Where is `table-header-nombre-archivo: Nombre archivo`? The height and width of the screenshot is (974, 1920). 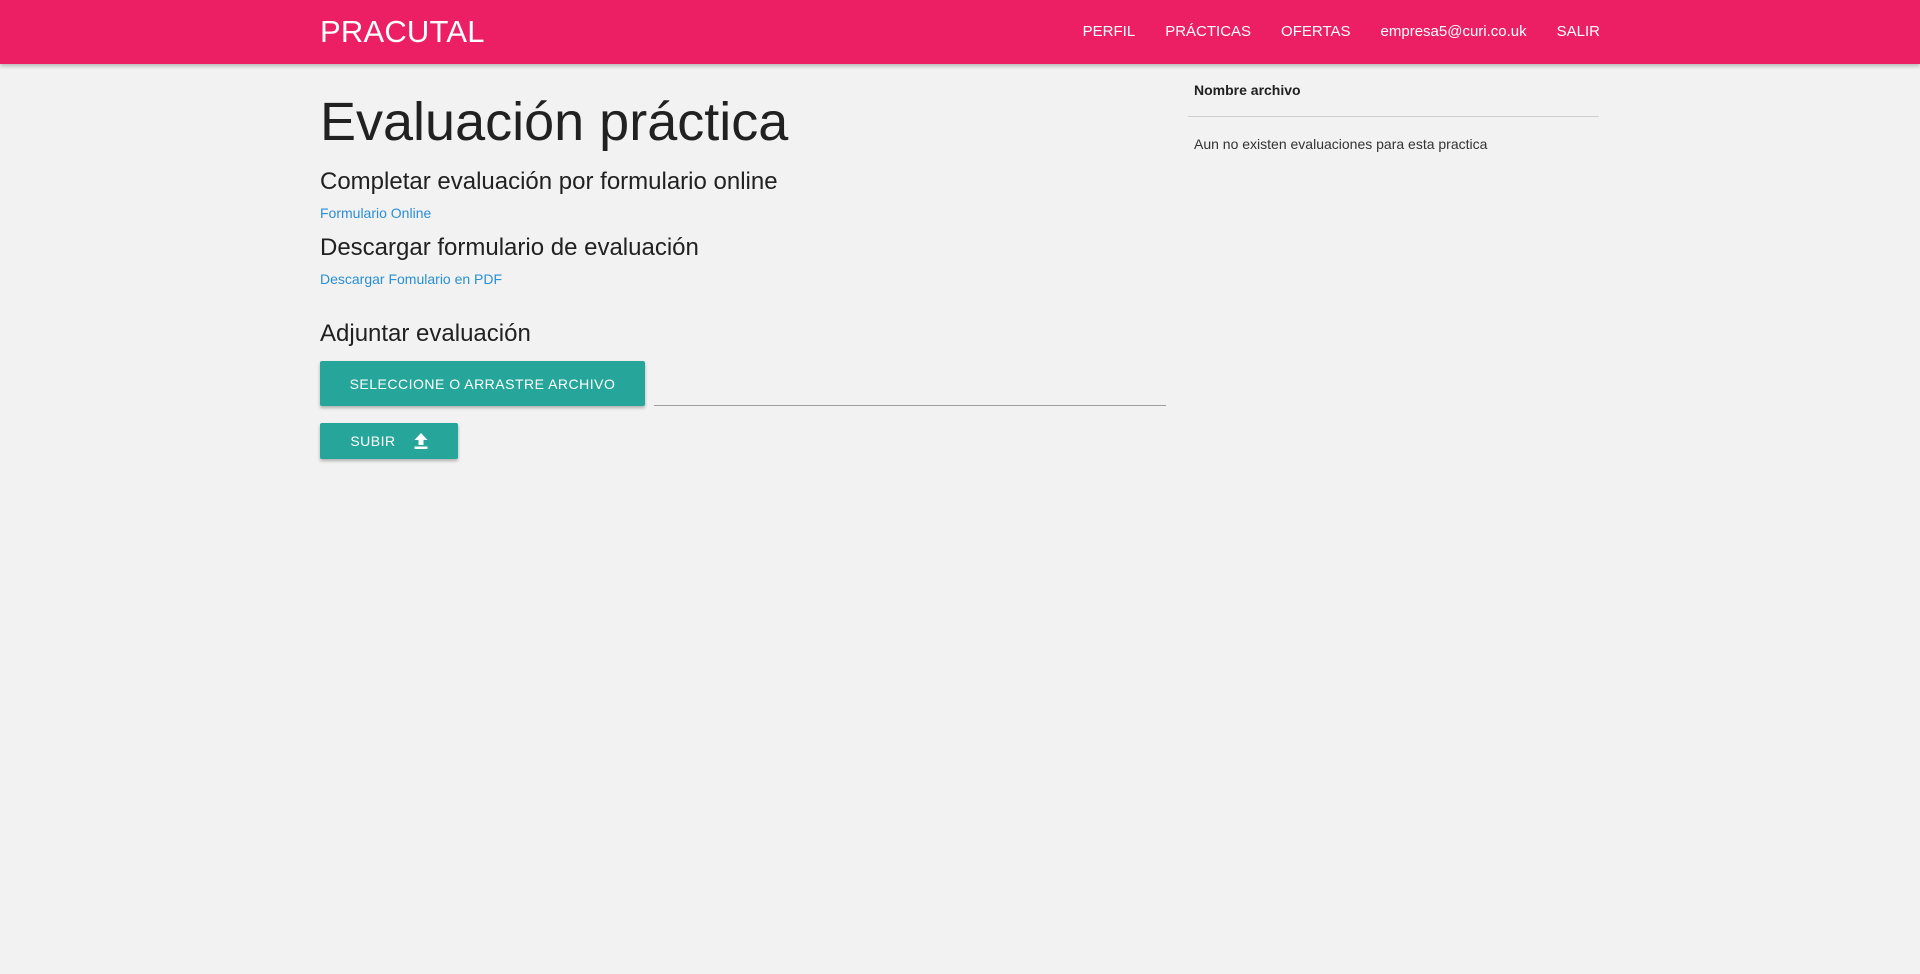 table-header-nombre-archivo: Nombre archivo is located at coordinates (1393, 90).